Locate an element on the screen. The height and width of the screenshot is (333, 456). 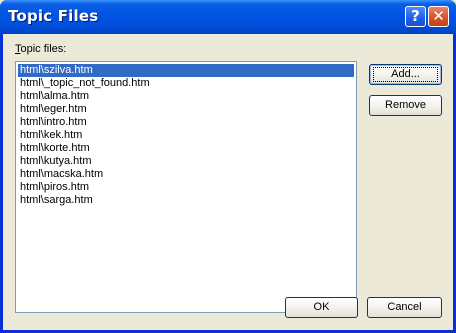
remove-button-label: Remove is located at coordinates (405, 105).